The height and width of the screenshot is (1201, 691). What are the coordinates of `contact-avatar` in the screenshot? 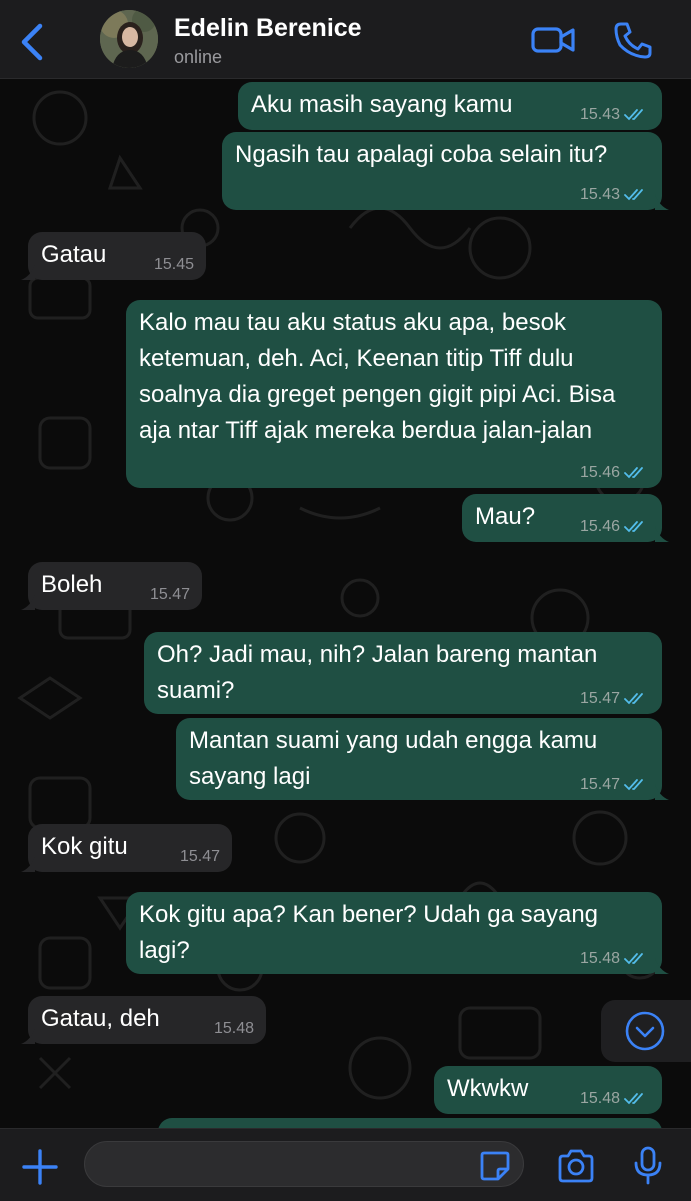 It's located at (129, 39).